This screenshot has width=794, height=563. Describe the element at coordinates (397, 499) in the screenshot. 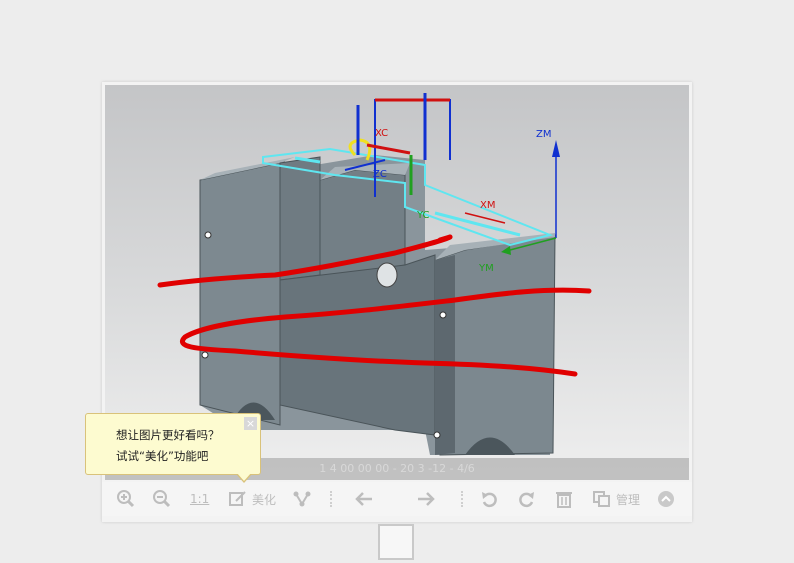

I see `viewer-toolbar: 1:1 美化 管理` at that location.